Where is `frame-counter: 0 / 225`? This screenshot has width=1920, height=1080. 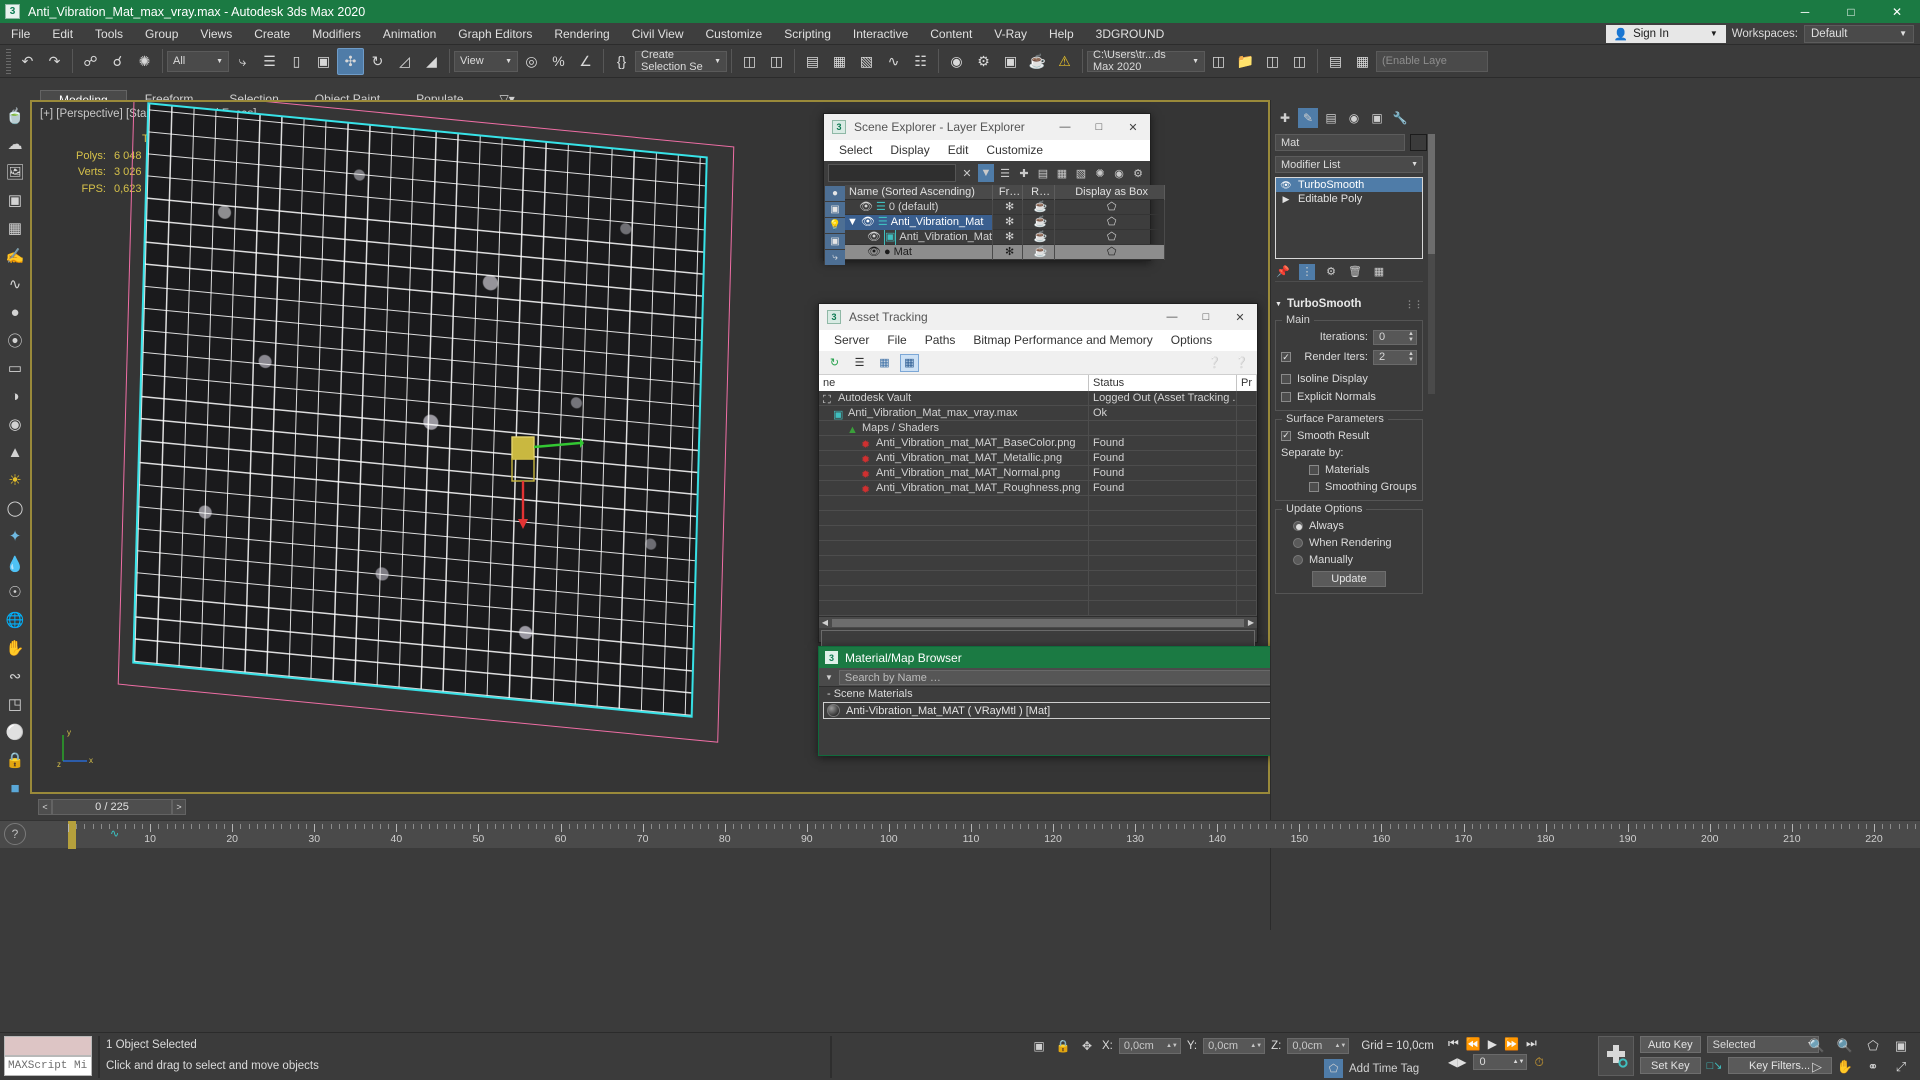
frame-counter: 0 / 225 is located at coordinates (112, 807).